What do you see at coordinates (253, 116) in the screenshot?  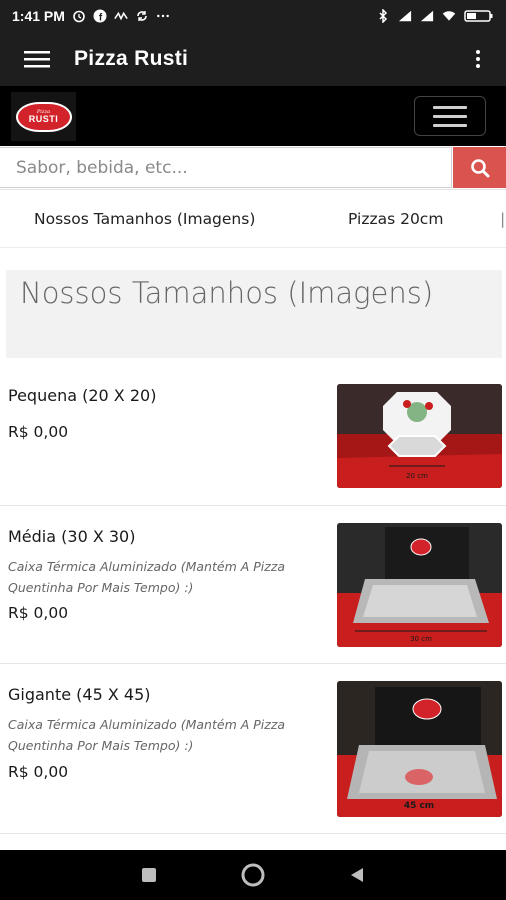 I see `site-header: Pizza RUSTI` at bounding box center [253, 116].